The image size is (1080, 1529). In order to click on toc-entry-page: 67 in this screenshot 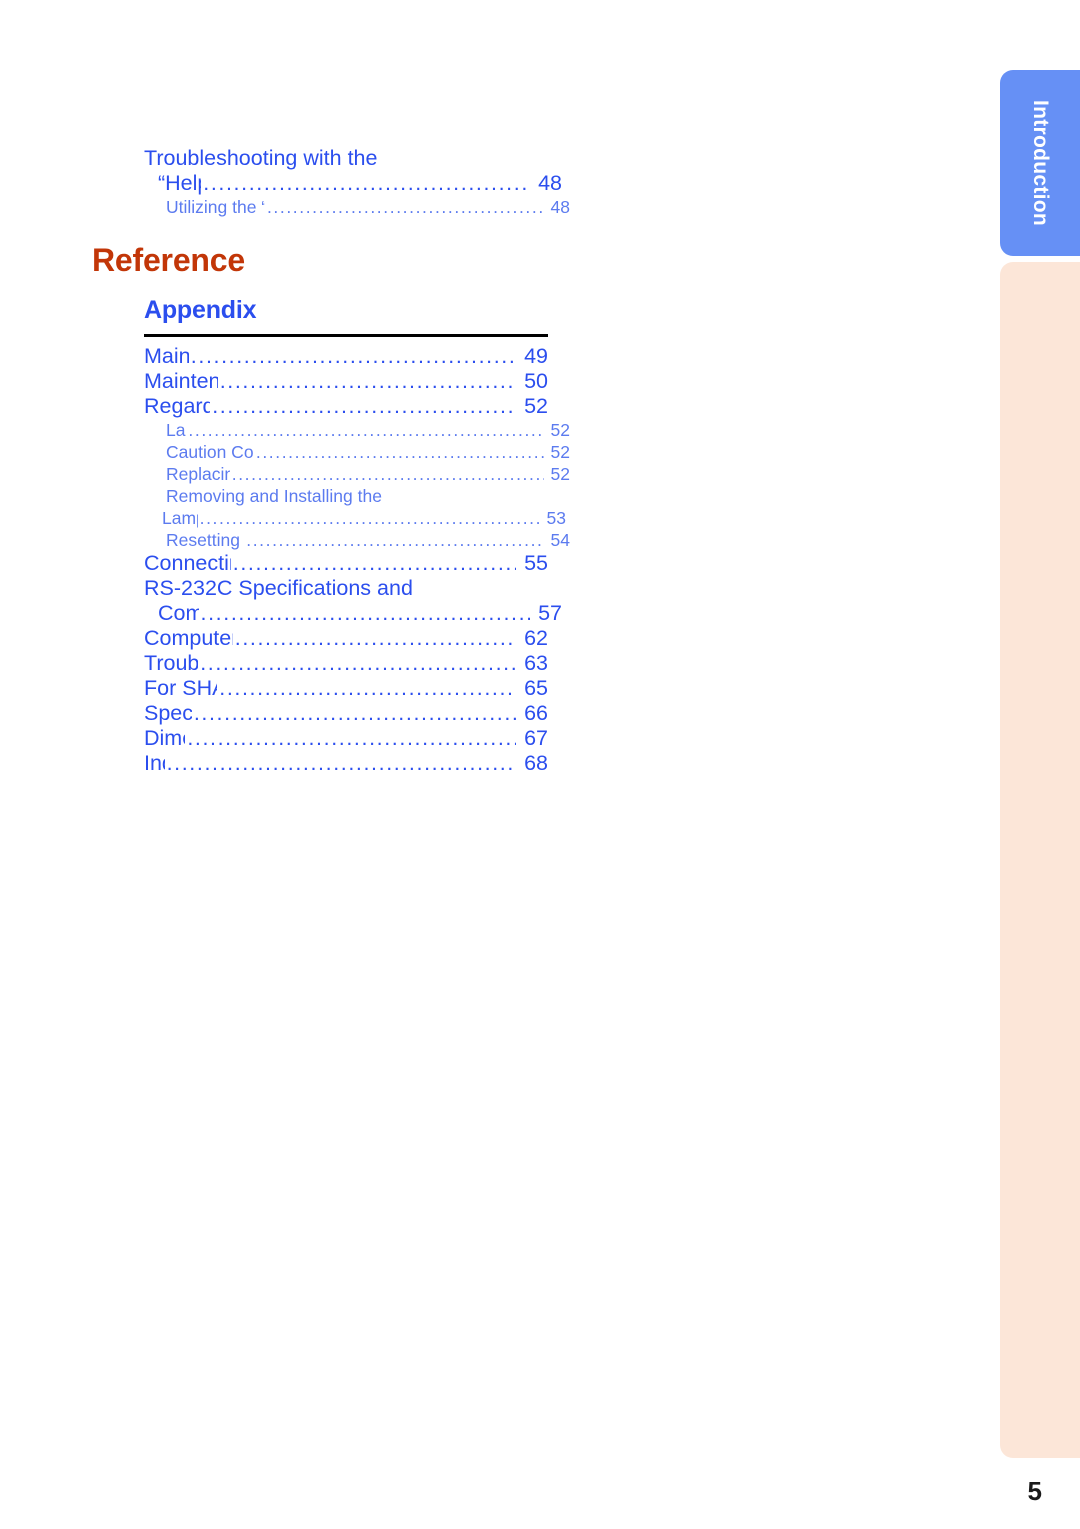, I will do `click(536, 738)`.